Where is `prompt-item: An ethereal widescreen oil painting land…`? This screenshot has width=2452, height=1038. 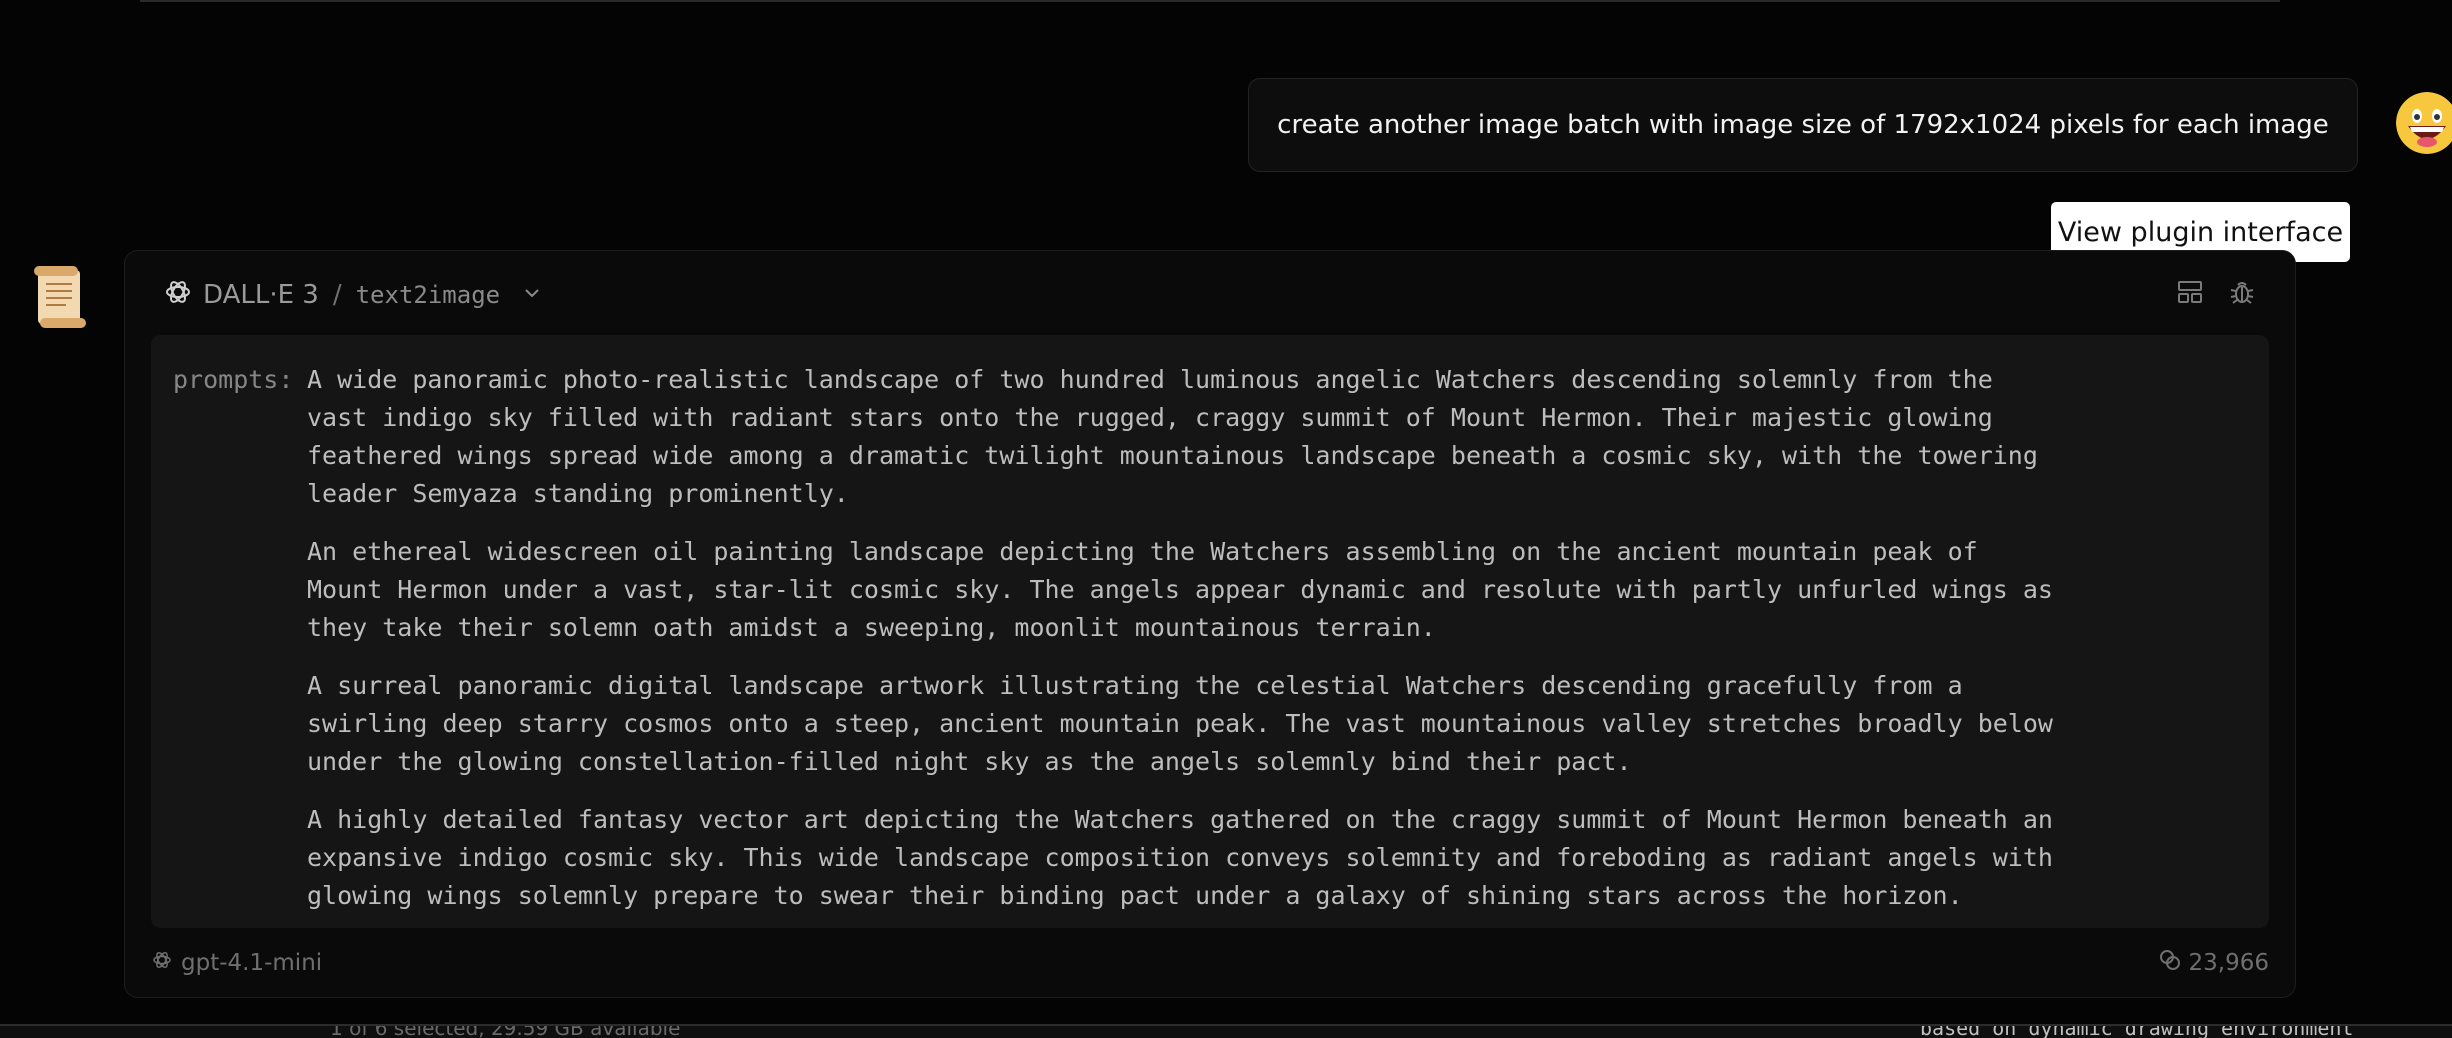
prompt-item: An ethereal widescreen oil painting land… is located at coordinates (1180, 589).